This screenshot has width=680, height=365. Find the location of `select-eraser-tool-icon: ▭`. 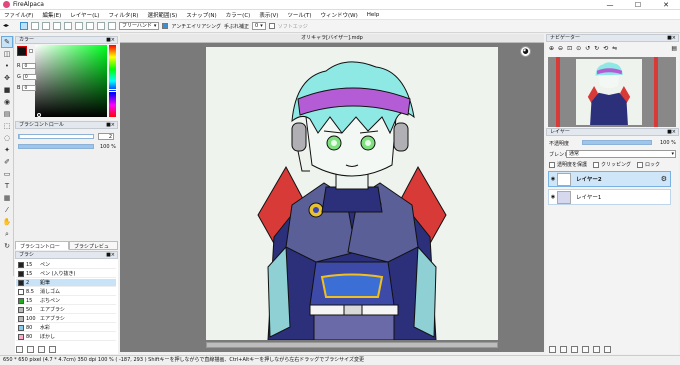

select-eraser-tool-icon: ▭ is located at coordinates (7, 174).